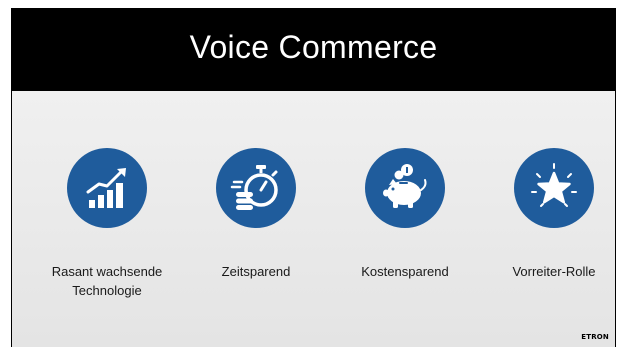 This screenshot has height=347, width=628. I want to click on feature-label: Kostensparend, so click(405, 271).